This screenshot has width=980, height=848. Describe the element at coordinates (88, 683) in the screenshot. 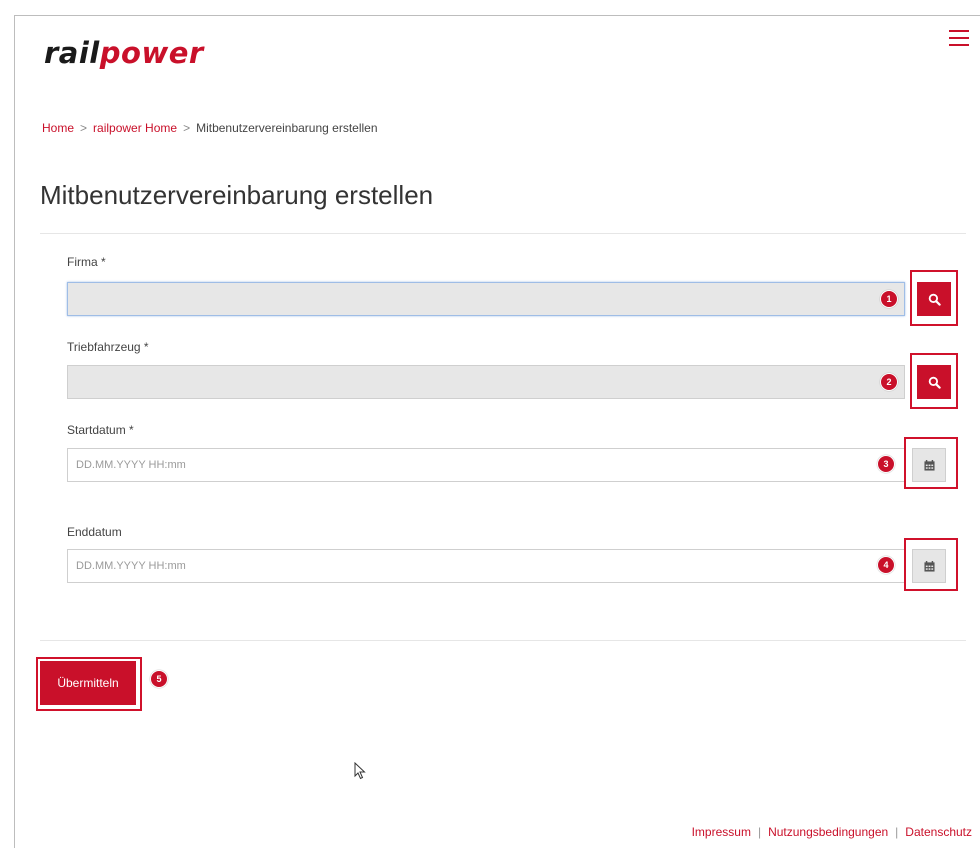

I see `submit-button: Übermitteln` at that location.